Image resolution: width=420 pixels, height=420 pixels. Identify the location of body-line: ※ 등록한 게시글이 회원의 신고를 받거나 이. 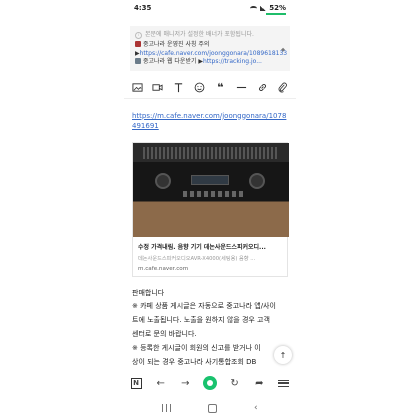
(196, 347).